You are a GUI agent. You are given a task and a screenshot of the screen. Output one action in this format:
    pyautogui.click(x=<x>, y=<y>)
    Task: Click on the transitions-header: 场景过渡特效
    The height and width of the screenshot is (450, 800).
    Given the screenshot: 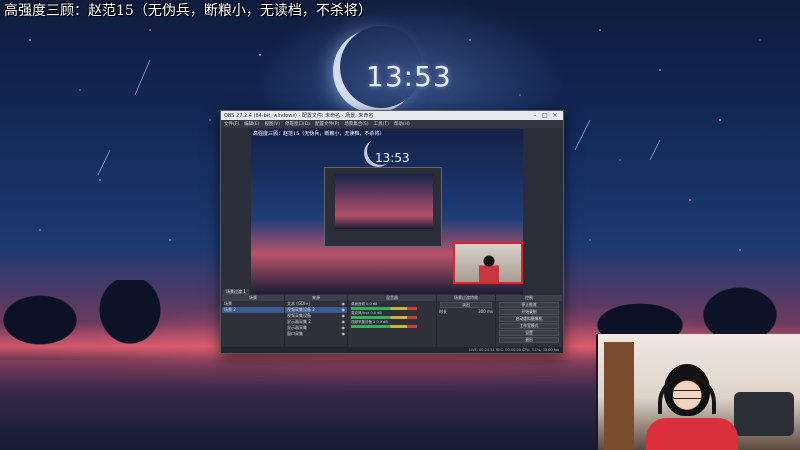 What is the action you would take?
    pyautogui.click(x=466, y=298)
    